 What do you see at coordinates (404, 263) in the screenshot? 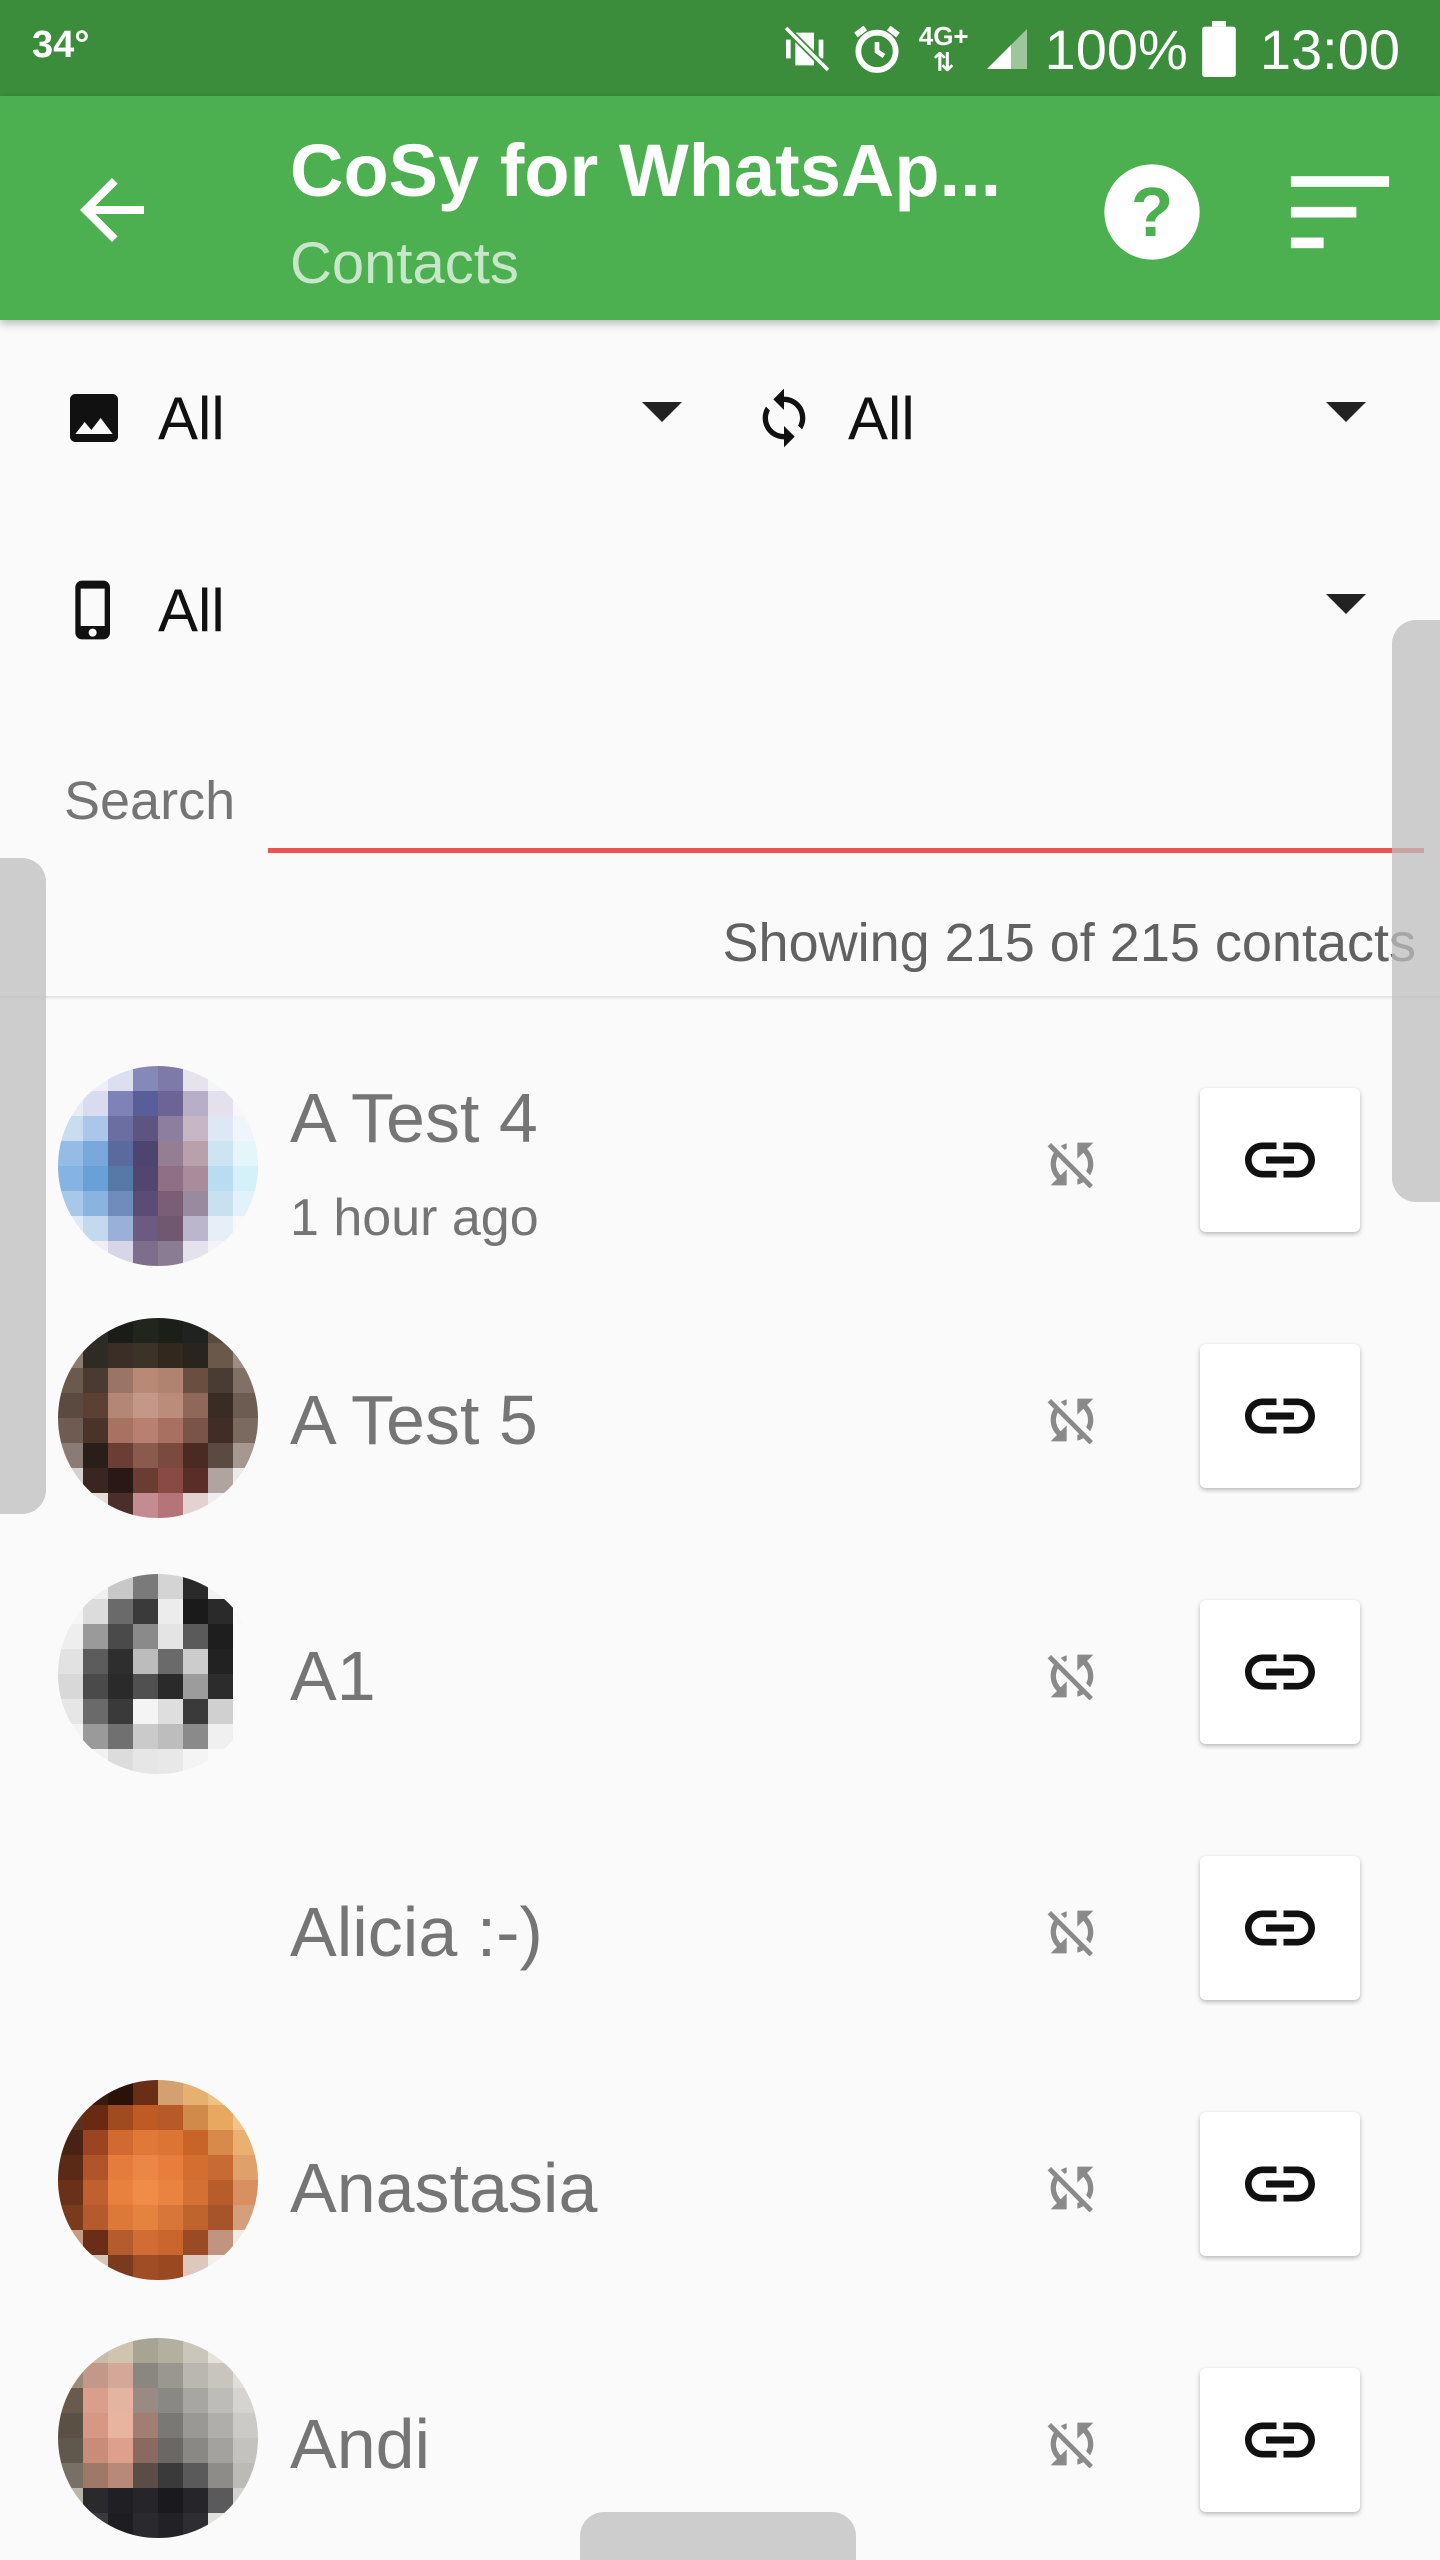
I see `app-subtitle: Contacts` at bounding box center [404, 263].